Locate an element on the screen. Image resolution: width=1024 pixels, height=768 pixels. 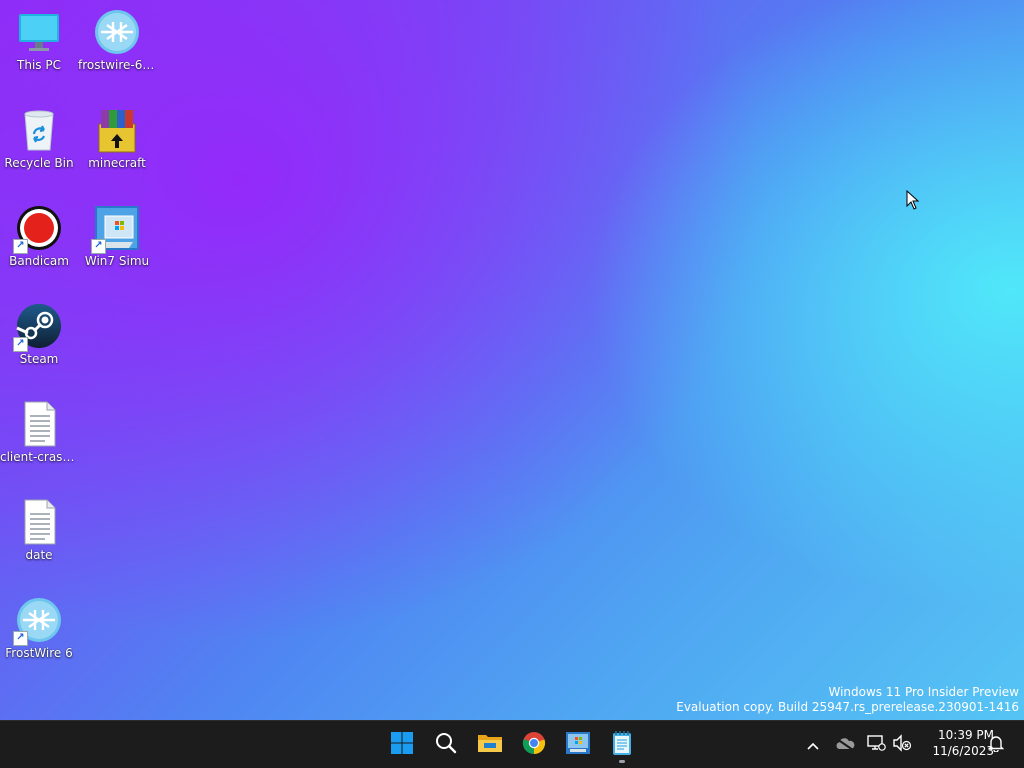
winrar-archive-icon is located at coordinates (117, 130).